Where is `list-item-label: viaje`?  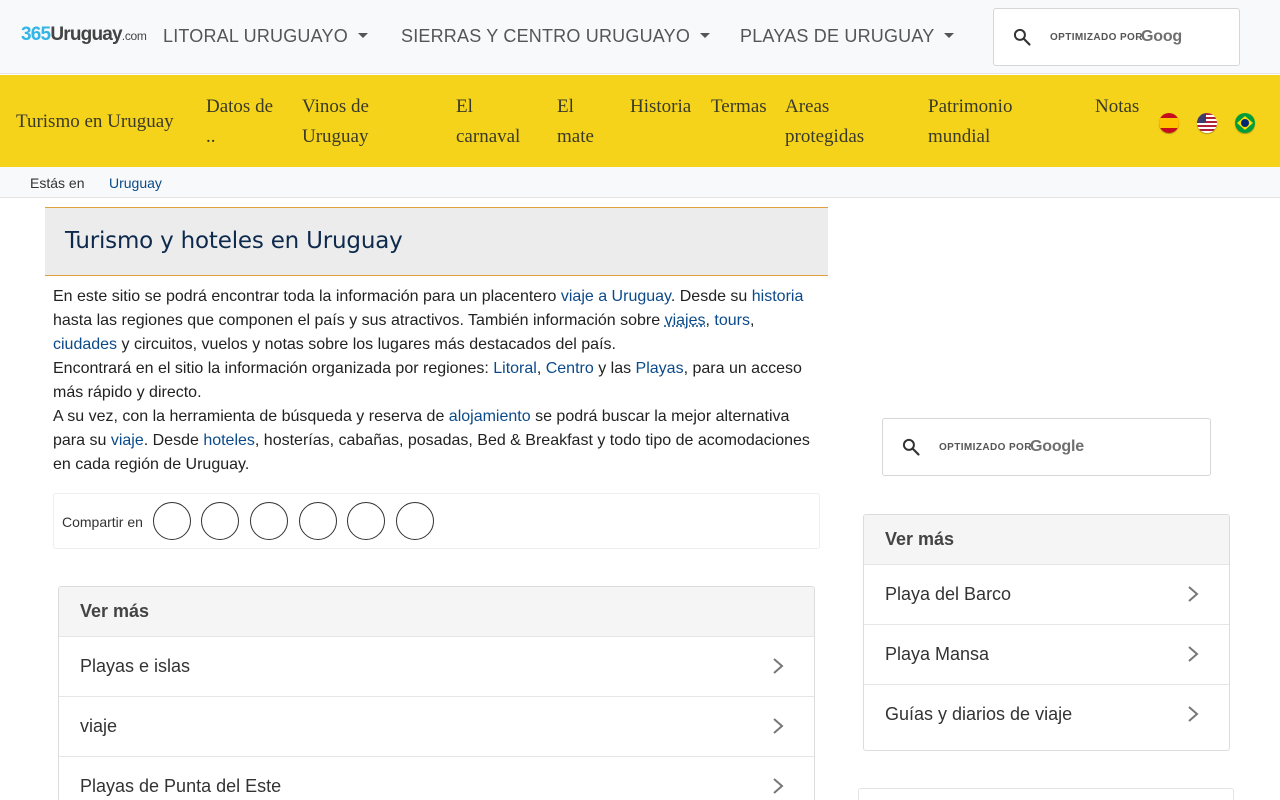 list-item-label: viaje is located at coordinates (99, 726).